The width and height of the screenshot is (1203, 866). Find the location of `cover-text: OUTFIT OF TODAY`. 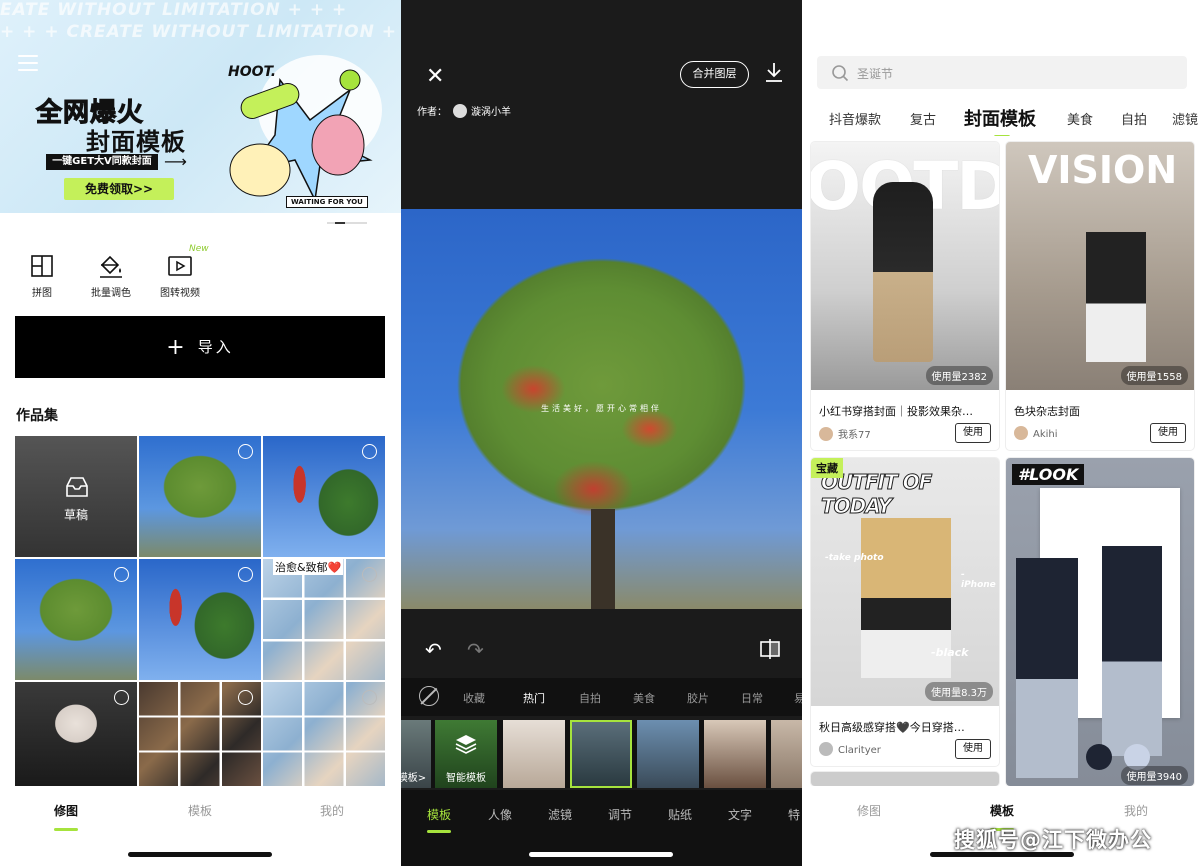

cover-text: OUTFIT OF TODAY is located at coordinates (877, 494).